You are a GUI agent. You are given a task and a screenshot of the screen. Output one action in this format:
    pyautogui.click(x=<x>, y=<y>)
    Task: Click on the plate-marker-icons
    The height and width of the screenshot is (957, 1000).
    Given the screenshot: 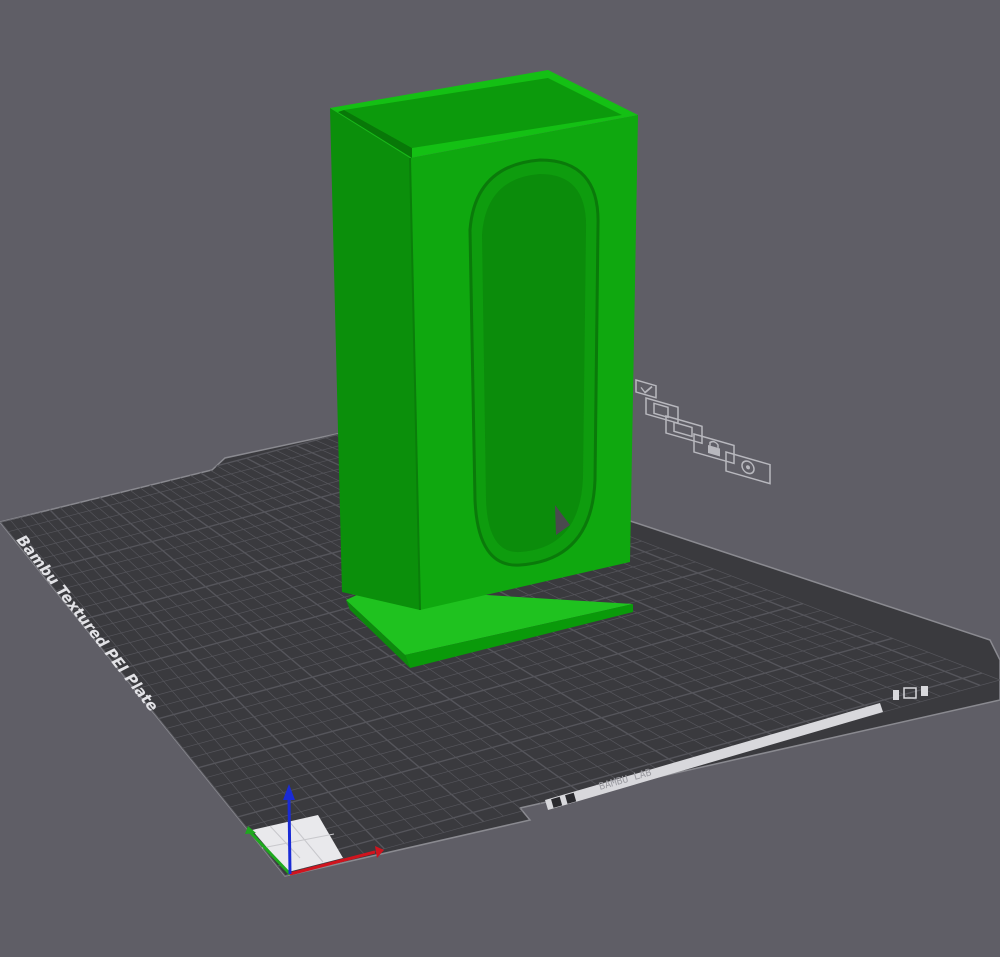 What is the action you would take?
    pyautogui.click(x=703, y=432)
    